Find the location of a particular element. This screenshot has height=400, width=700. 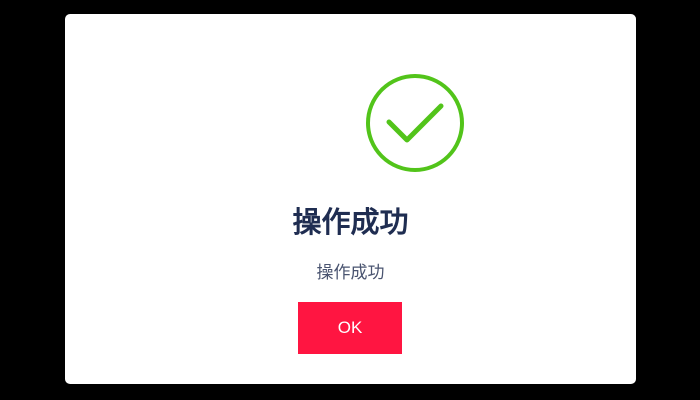

check-circle-icon is located at coordinates (415, 123).